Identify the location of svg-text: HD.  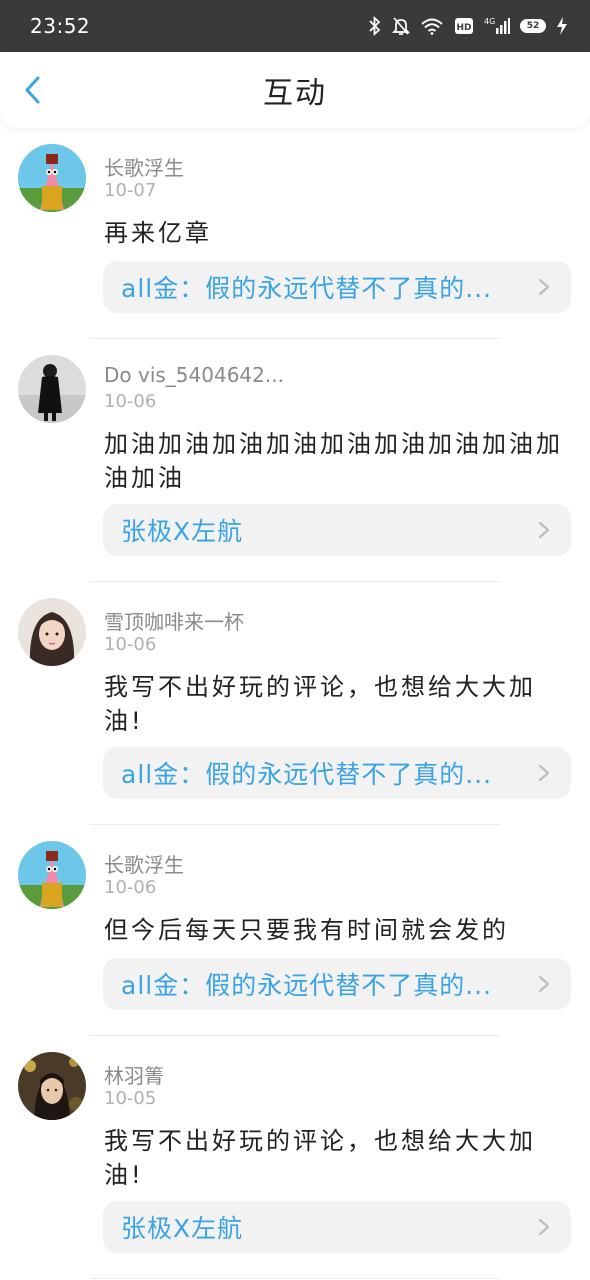
(463, 28).